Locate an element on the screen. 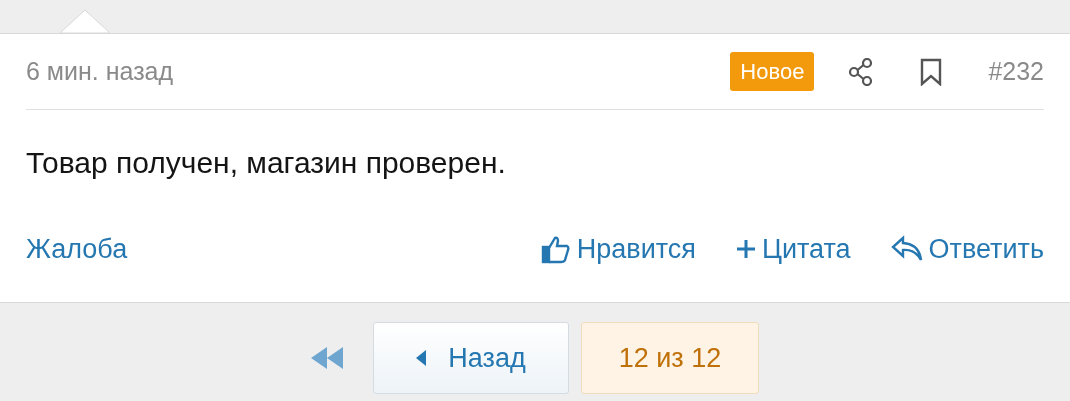 The height and width of the screenshot is (401, 1070). reply-link: Ответить is located at coordinates (967, 249).